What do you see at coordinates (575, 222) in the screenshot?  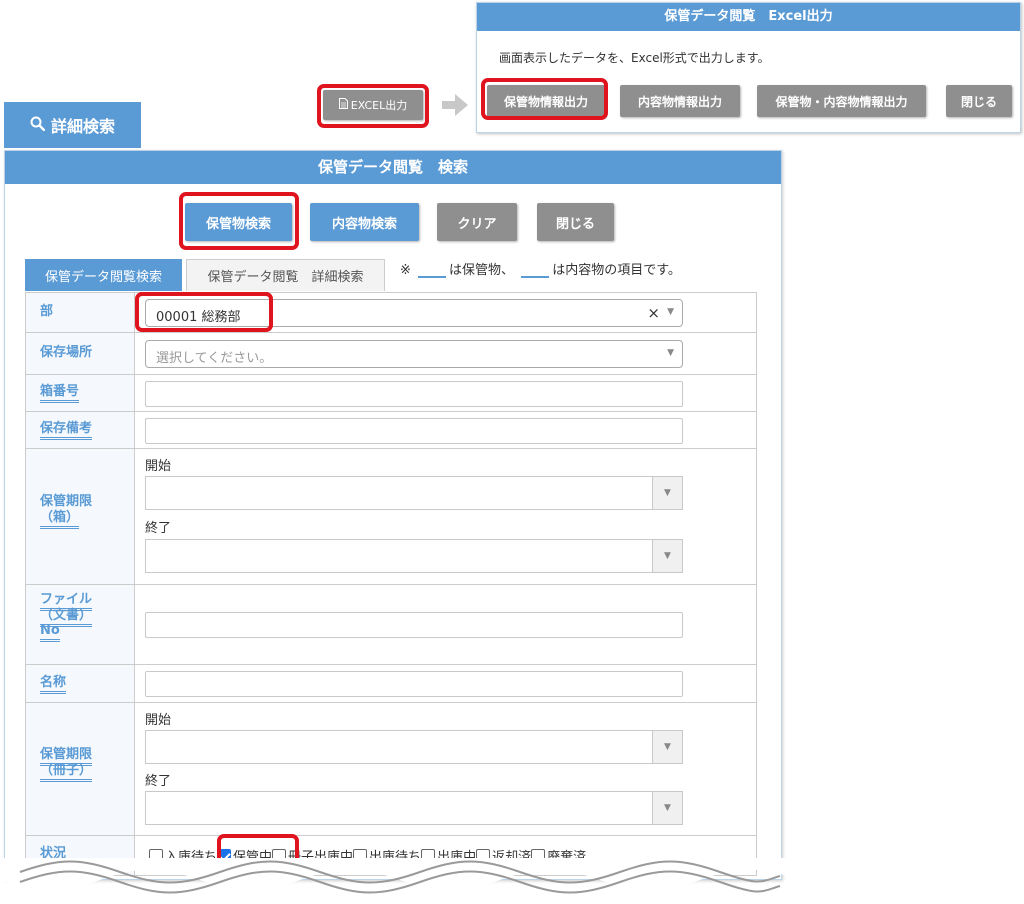 I see `close-button: 閉じる` at bounding box center [575, 222].